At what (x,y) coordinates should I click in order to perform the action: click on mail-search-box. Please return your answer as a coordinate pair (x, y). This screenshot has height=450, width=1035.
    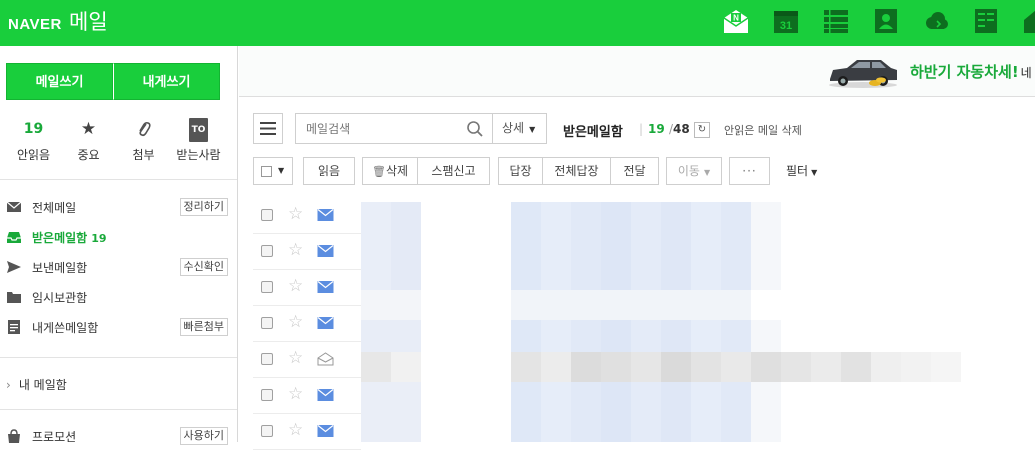
    Looking at the image, I should click on (394, 128).